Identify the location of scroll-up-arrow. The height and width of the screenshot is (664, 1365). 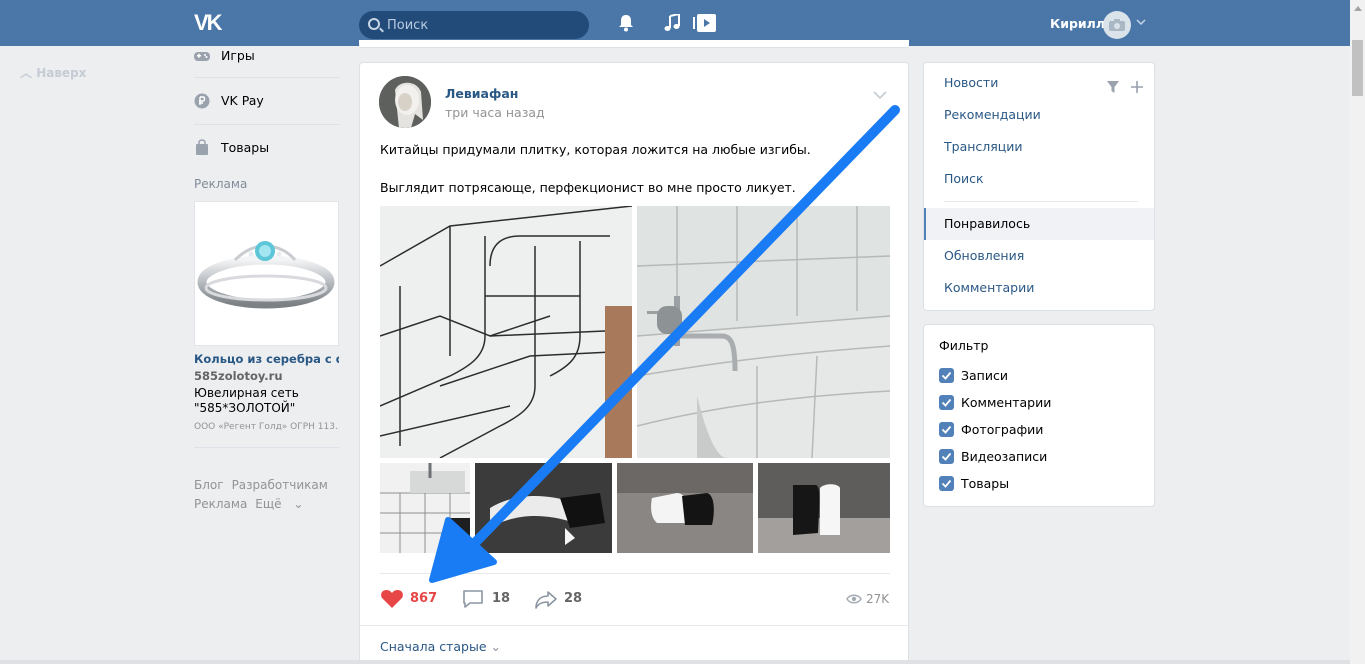
(1358, 8).